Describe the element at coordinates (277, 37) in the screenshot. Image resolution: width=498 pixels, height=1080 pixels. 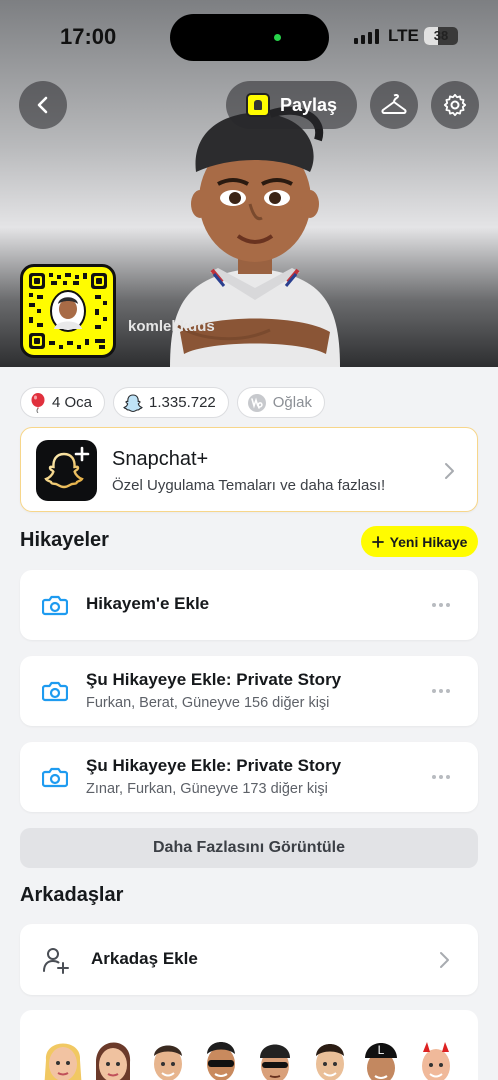
I see `camera-indicator-icon` at that location.